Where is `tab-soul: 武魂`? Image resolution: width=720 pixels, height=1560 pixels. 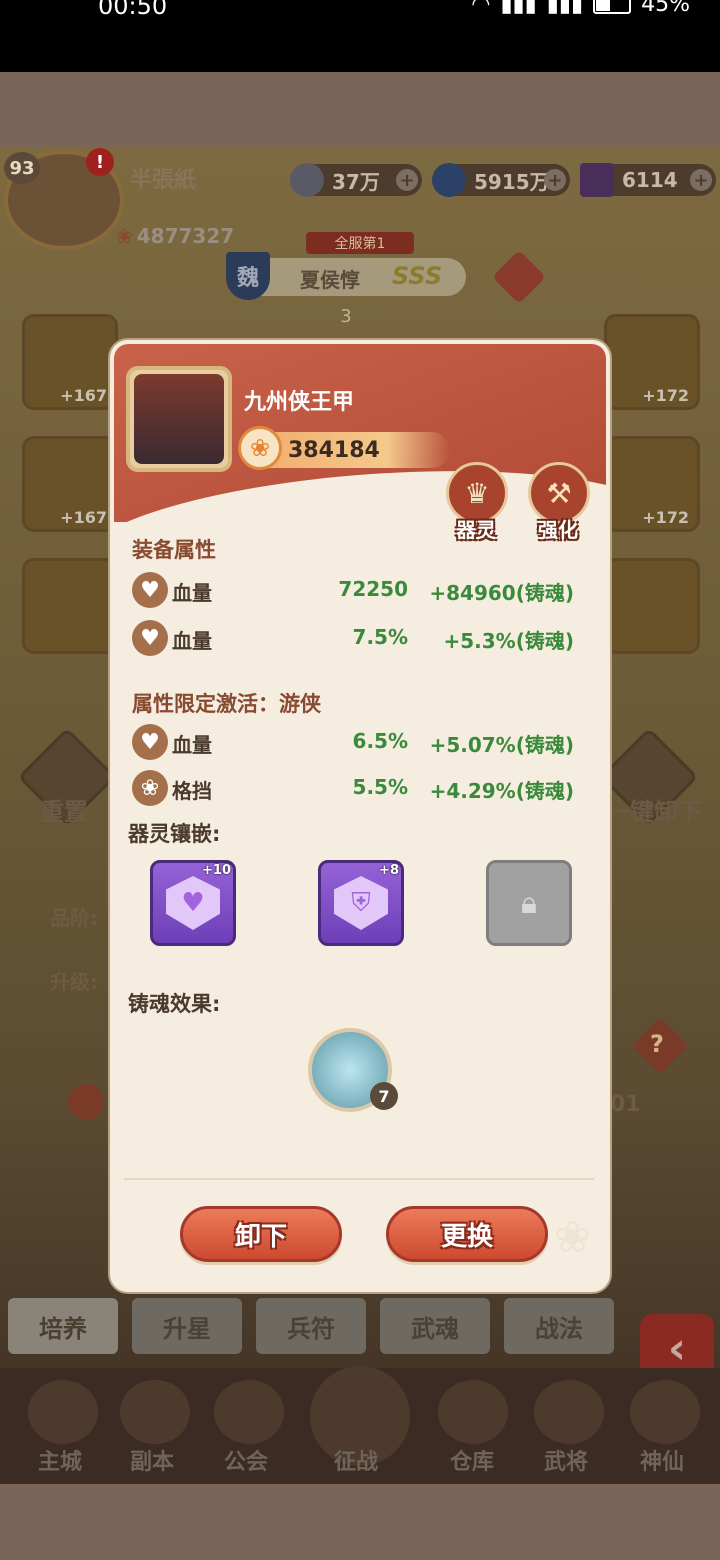
tab-soul: 武魂 is located at coordinates (435, 1326).